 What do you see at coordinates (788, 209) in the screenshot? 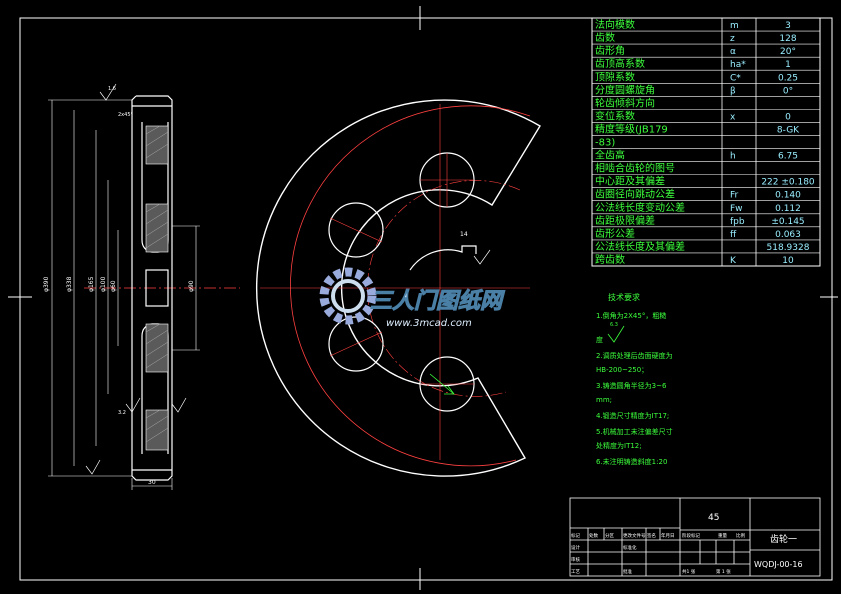
I see `param-value: 0.112` at bounding box center [788, 209].